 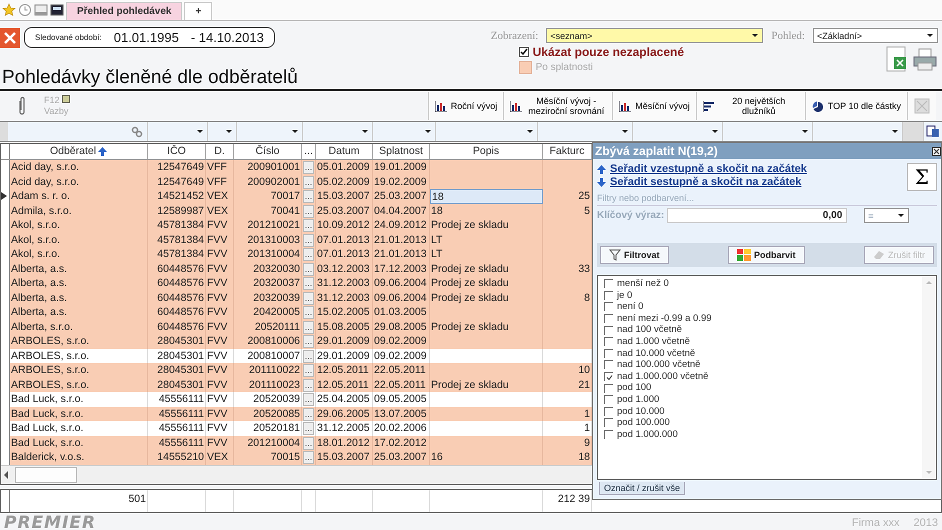 What do you see at coordinates (933, 131) in the screenshot?
I see `save-columns-icon` at bounding box center [933, 131].